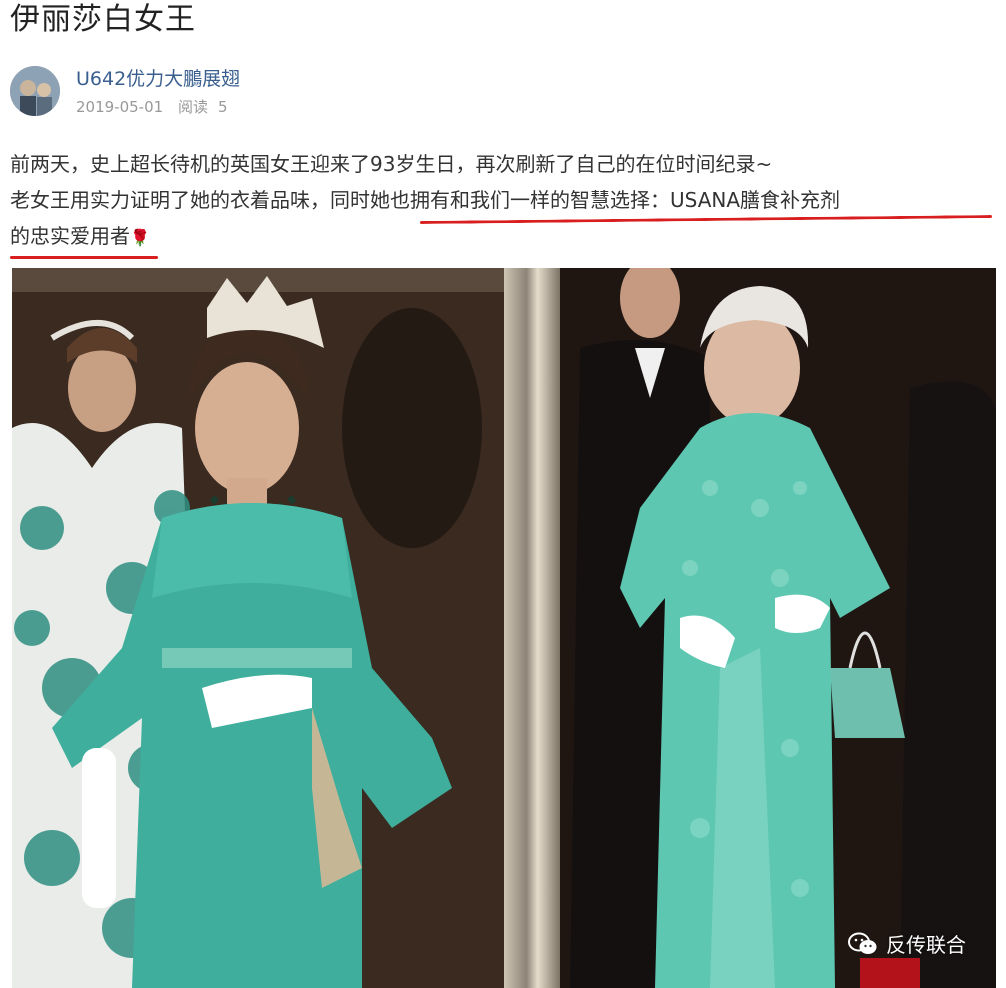 This screenshot has width=1006, height=988. I want to click on read-label: 阅读, so click(192, 107).